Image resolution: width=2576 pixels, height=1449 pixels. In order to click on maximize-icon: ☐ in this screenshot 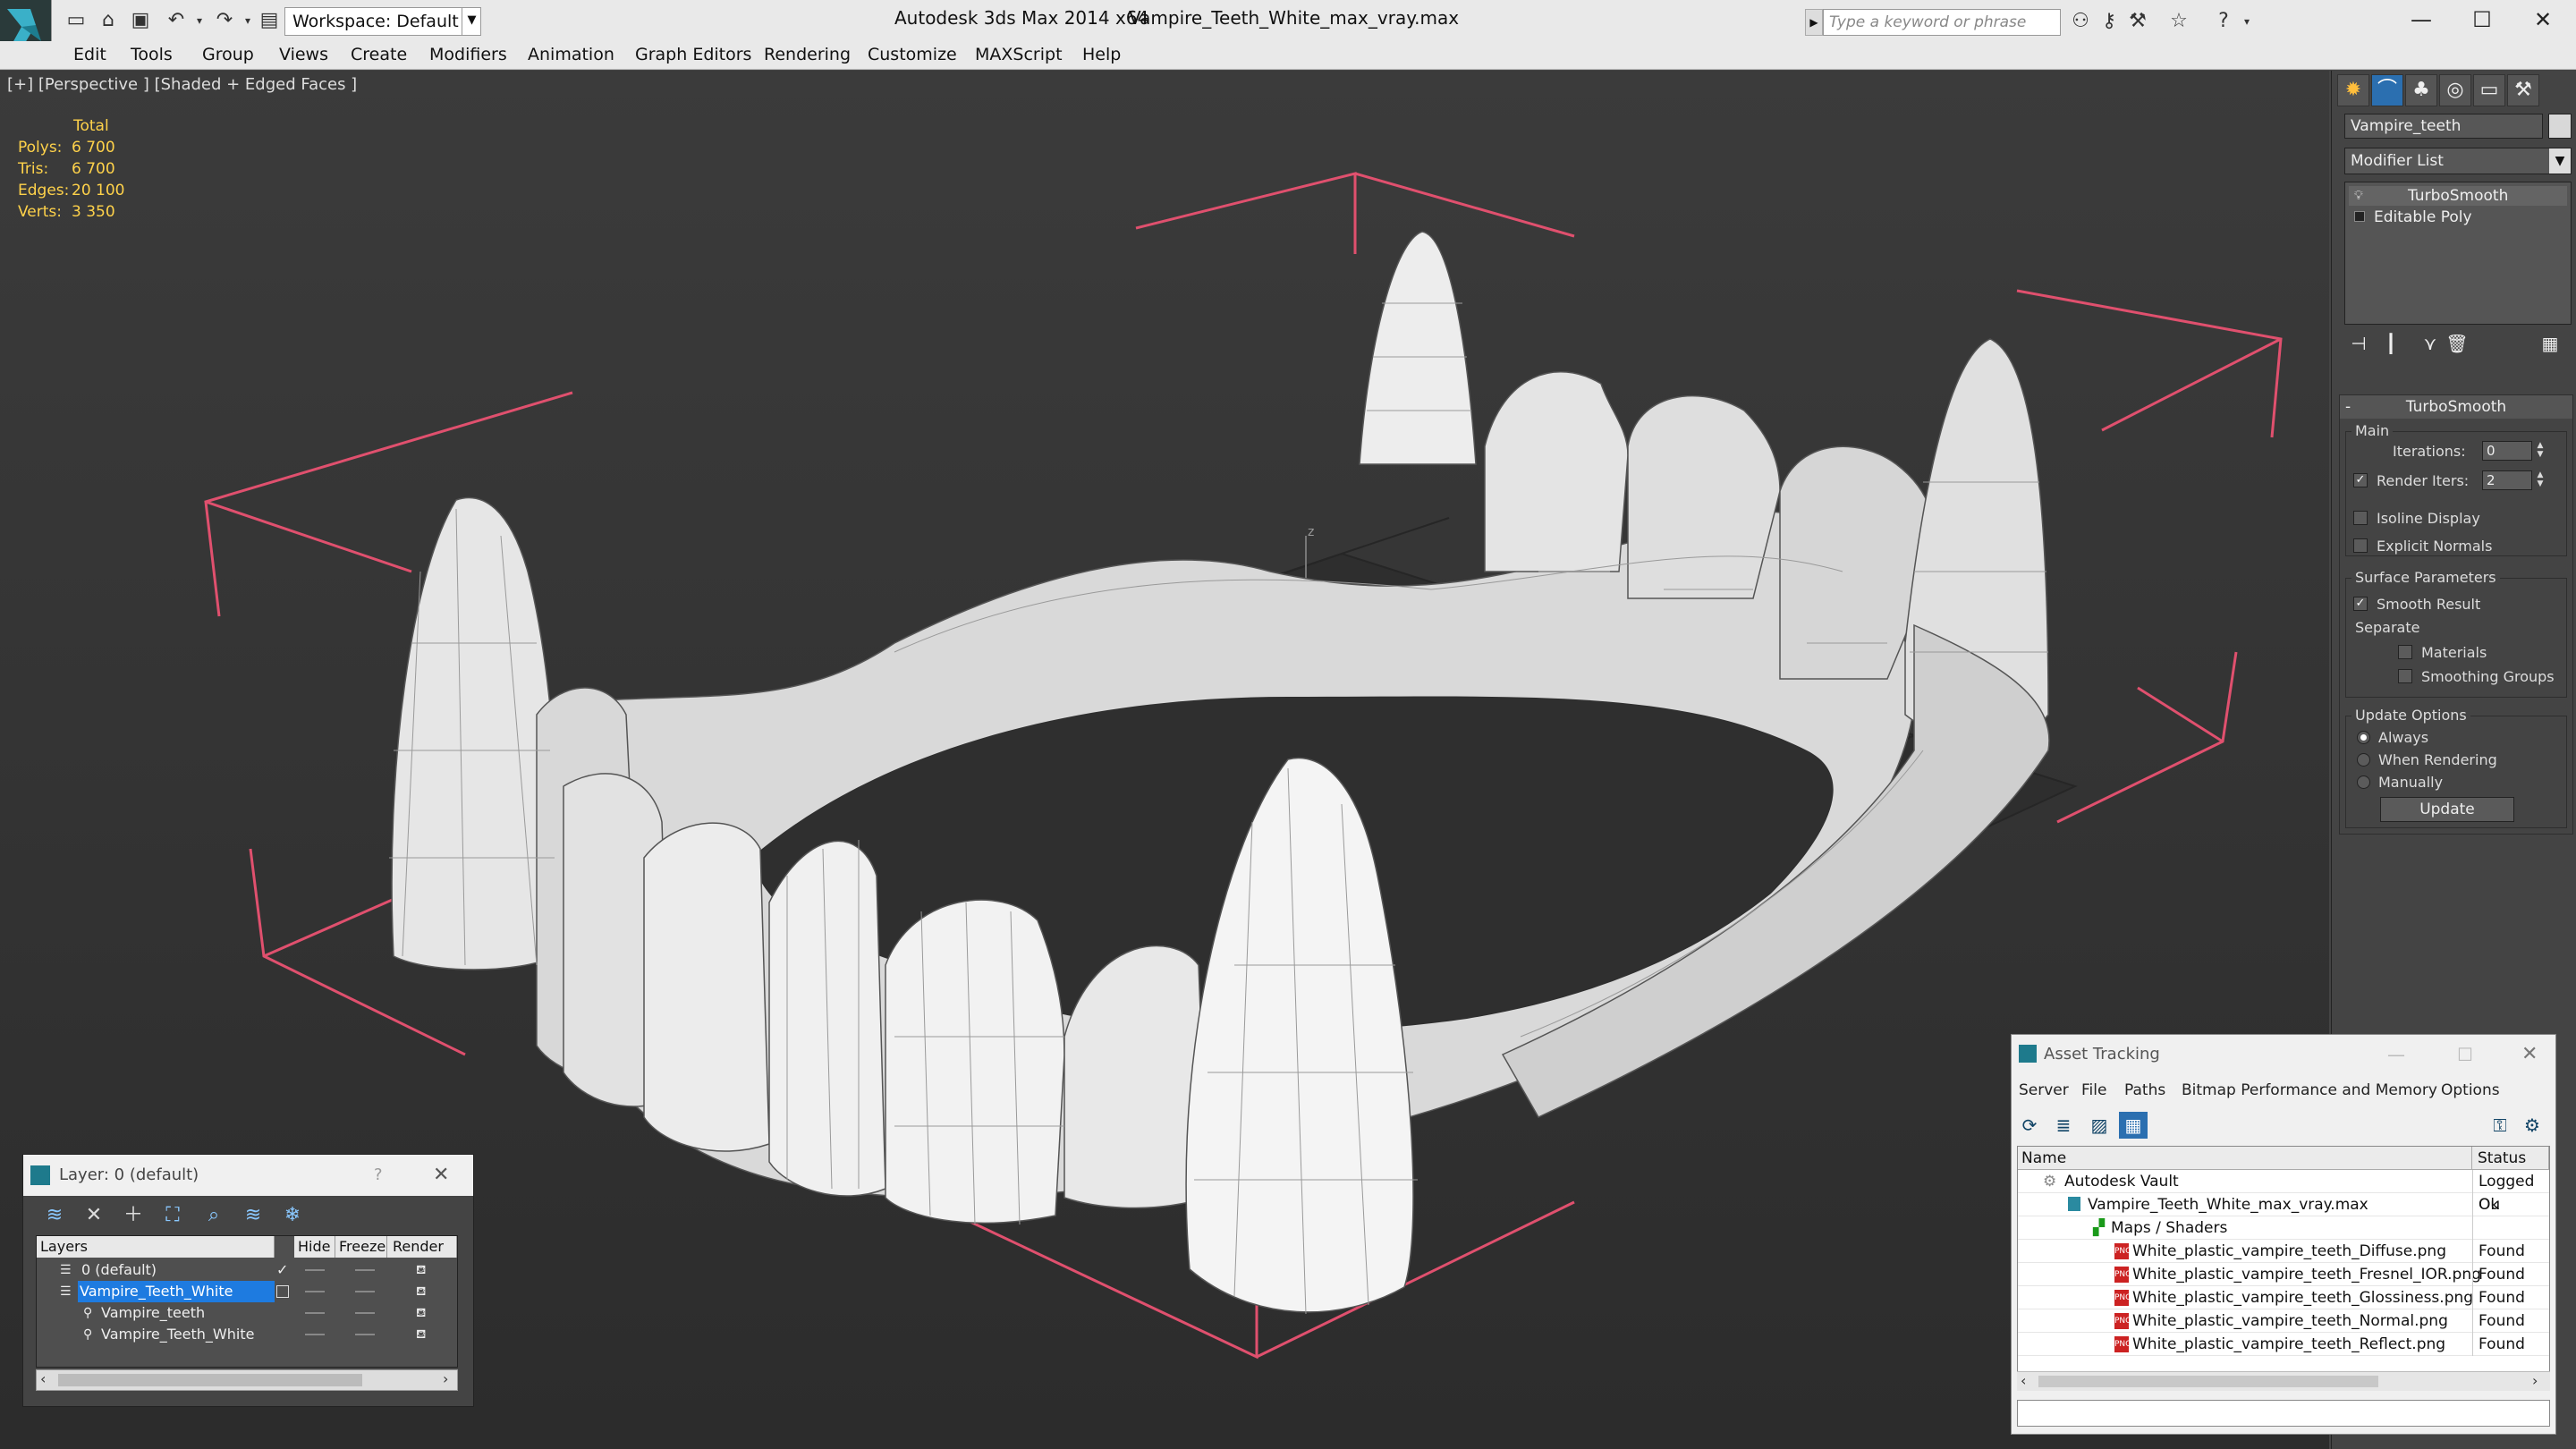, I will do `click(2465, 1054)`.